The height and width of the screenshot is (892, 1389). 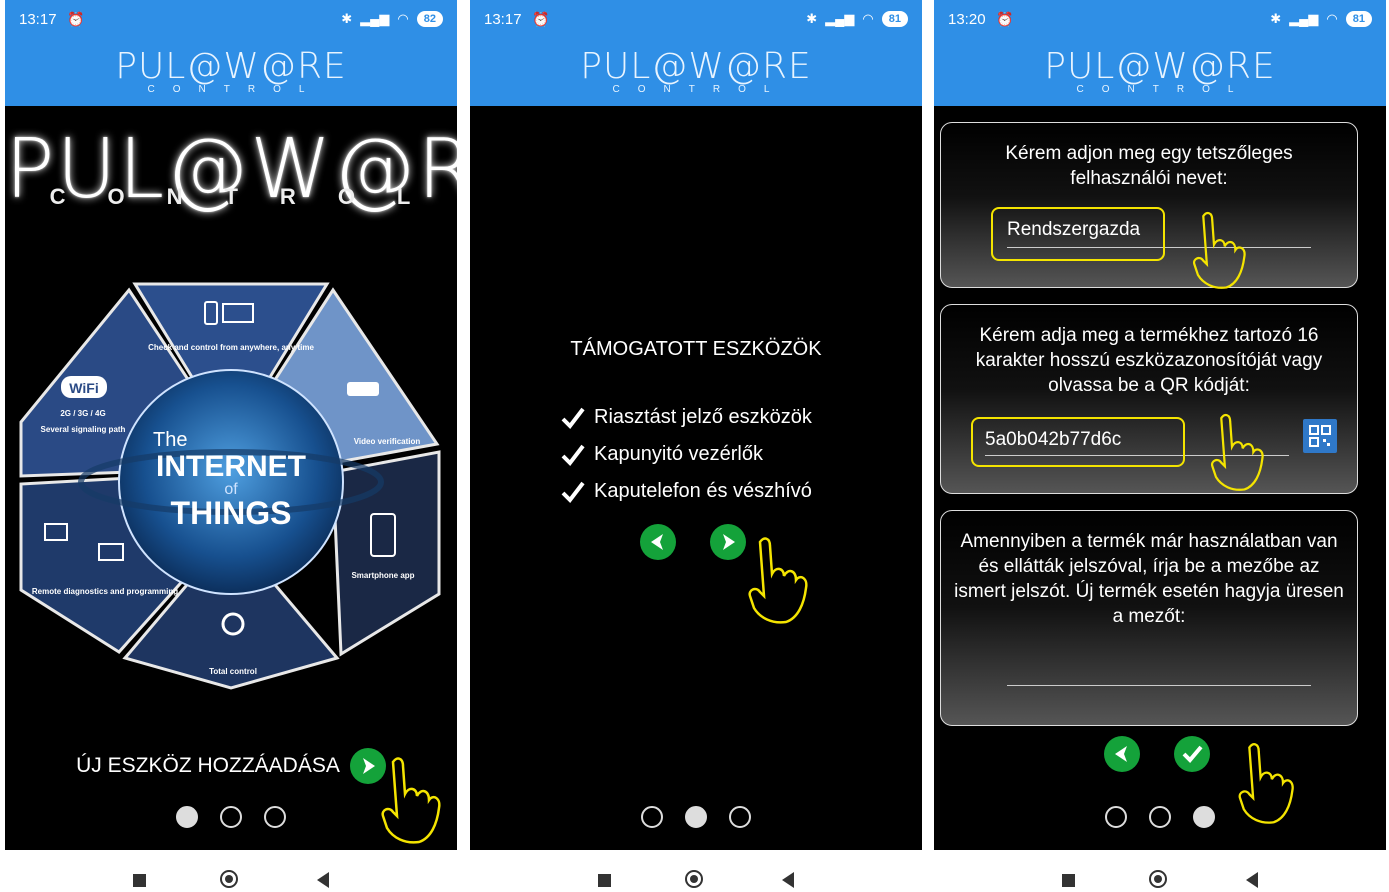 What do you see at coordinates (703, 491) in the screenshot?
I see `list-item-label: Kaputelefon és vészhívó` at bounding box center [703, 491].